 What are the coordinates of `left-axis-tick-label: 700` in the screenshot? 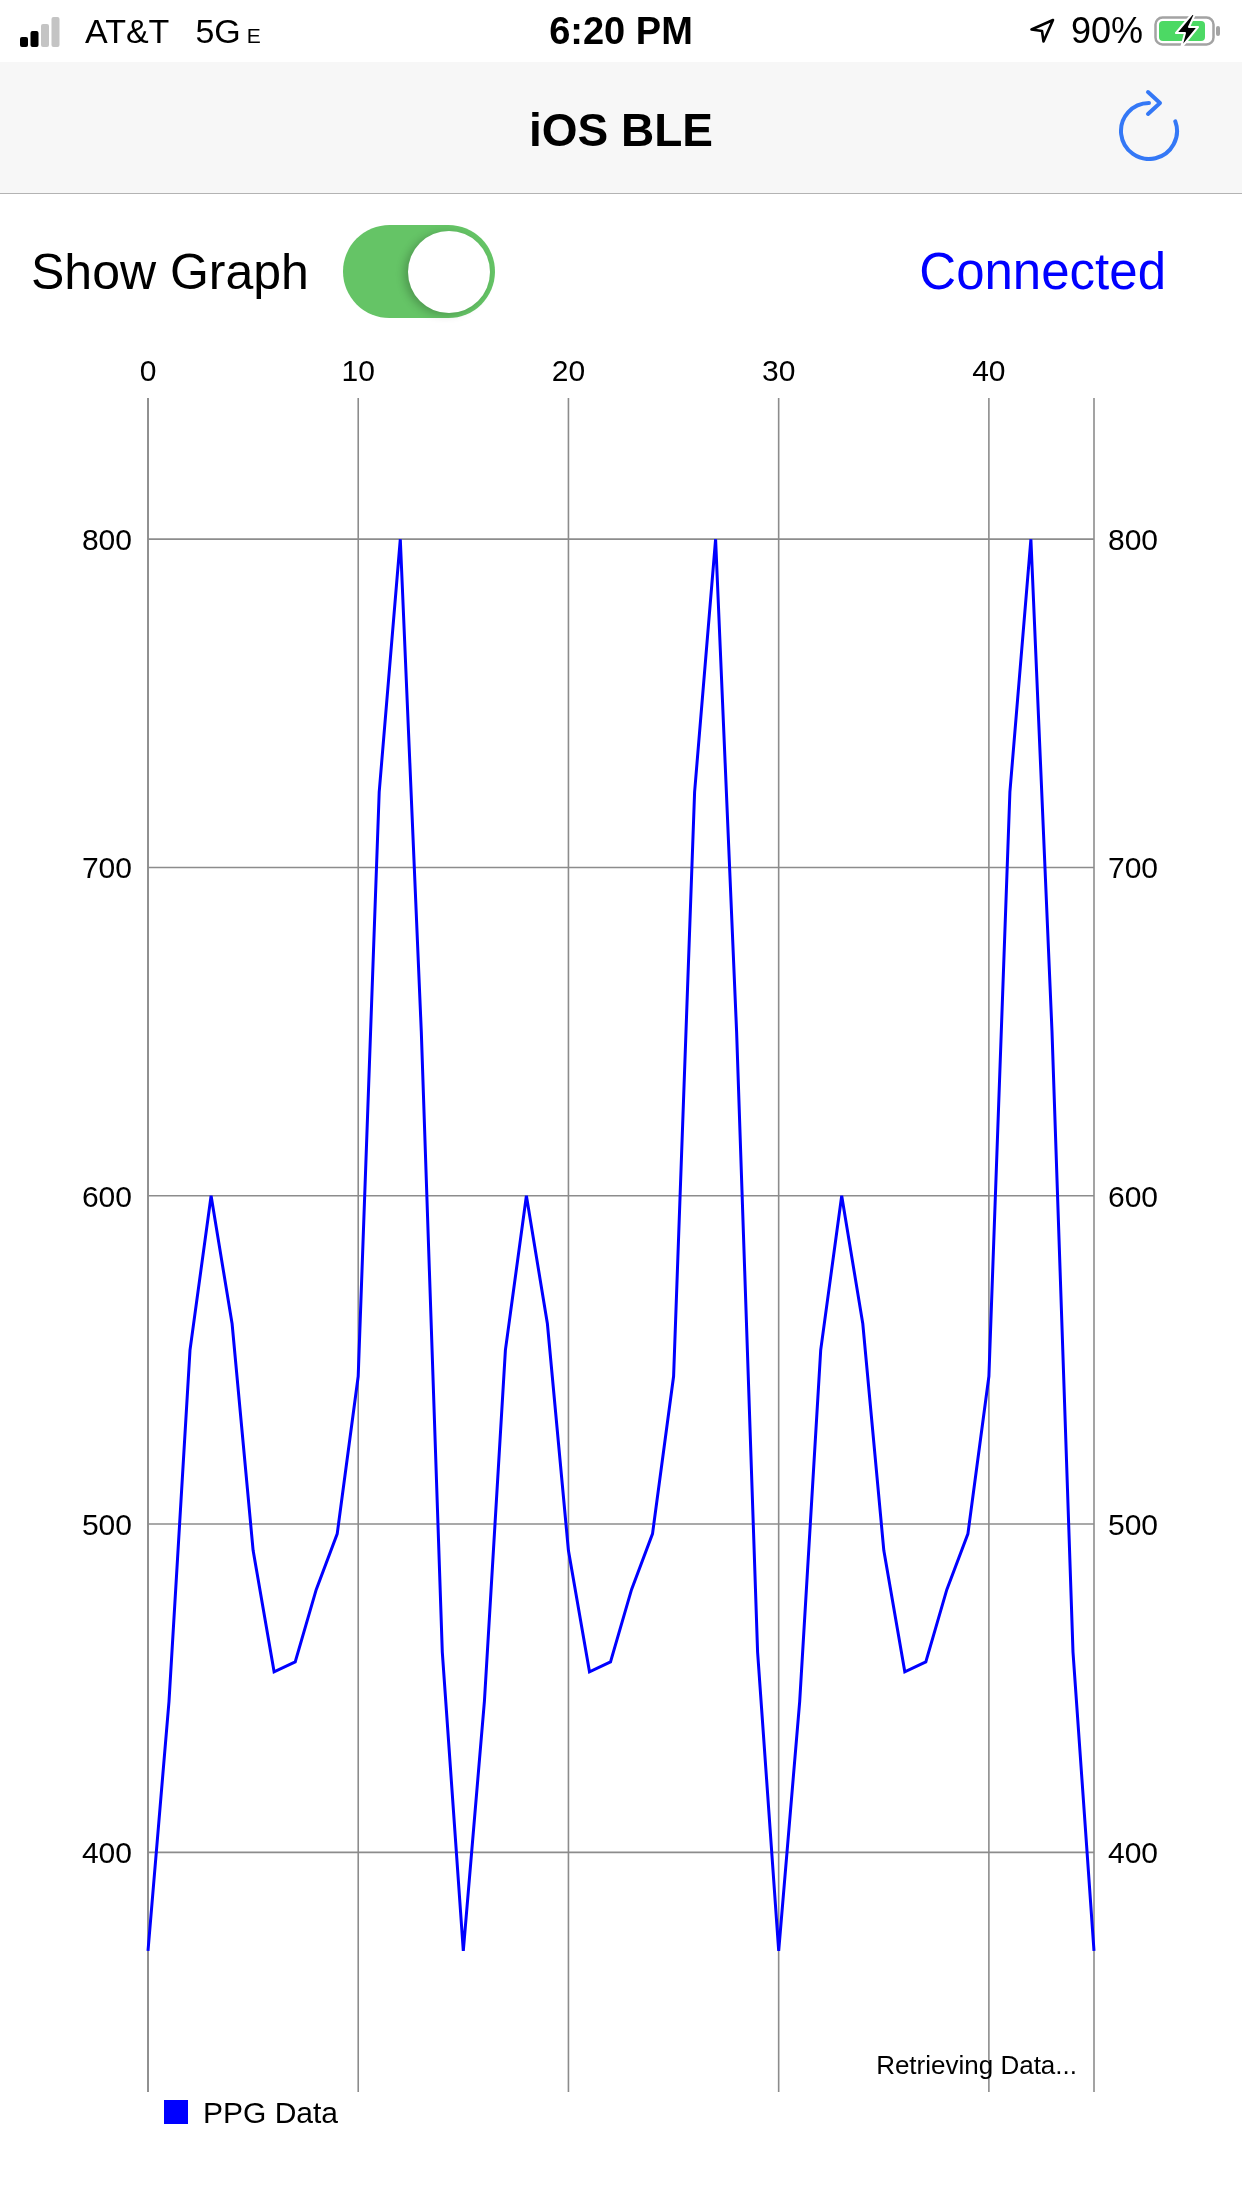 It's located at (106, 868).